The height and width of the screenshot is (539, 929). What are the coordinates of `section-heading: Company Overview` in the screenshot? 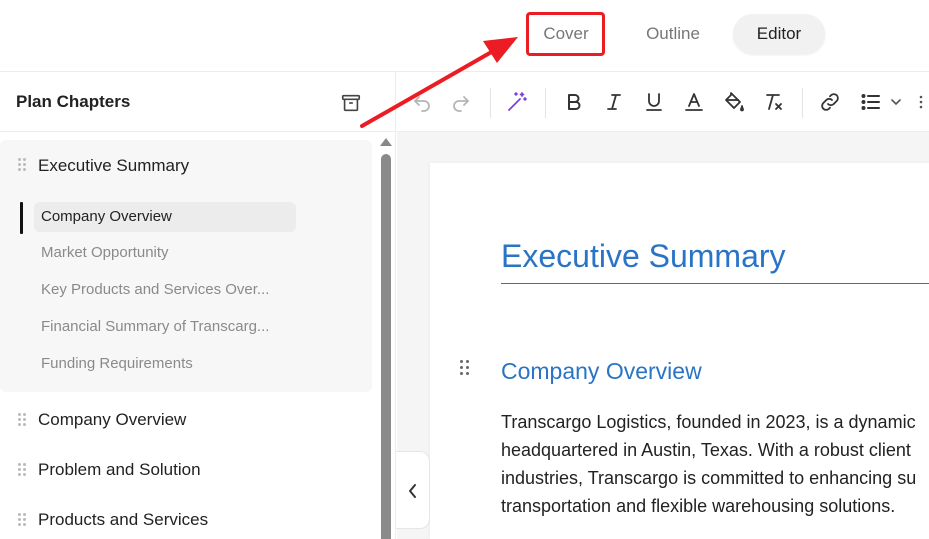 It's located at (601, 371).